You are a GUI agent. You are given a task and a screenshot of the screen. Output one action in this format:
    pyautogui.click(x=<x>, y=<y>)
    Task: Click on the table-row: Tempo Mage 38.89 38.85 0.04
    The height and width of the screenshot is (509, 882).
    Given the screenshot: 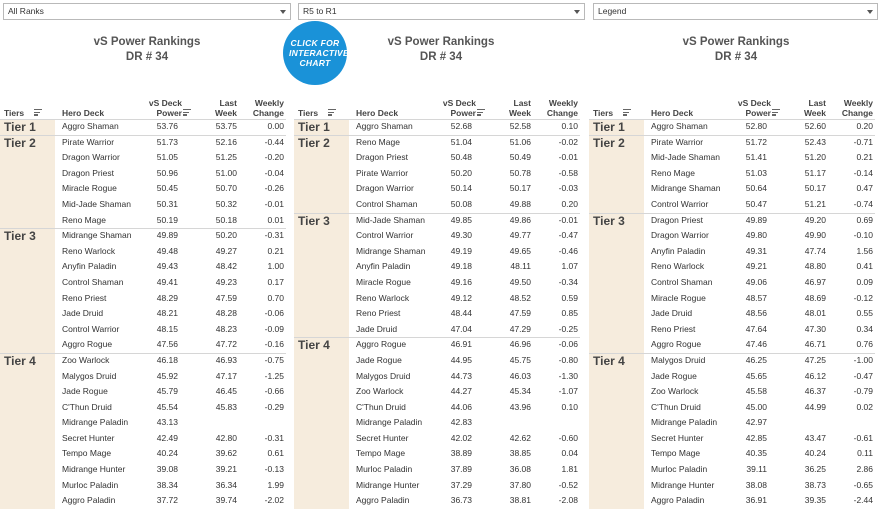 What is the action you would take?
    pyautogui.click(x=441, y=454)
    